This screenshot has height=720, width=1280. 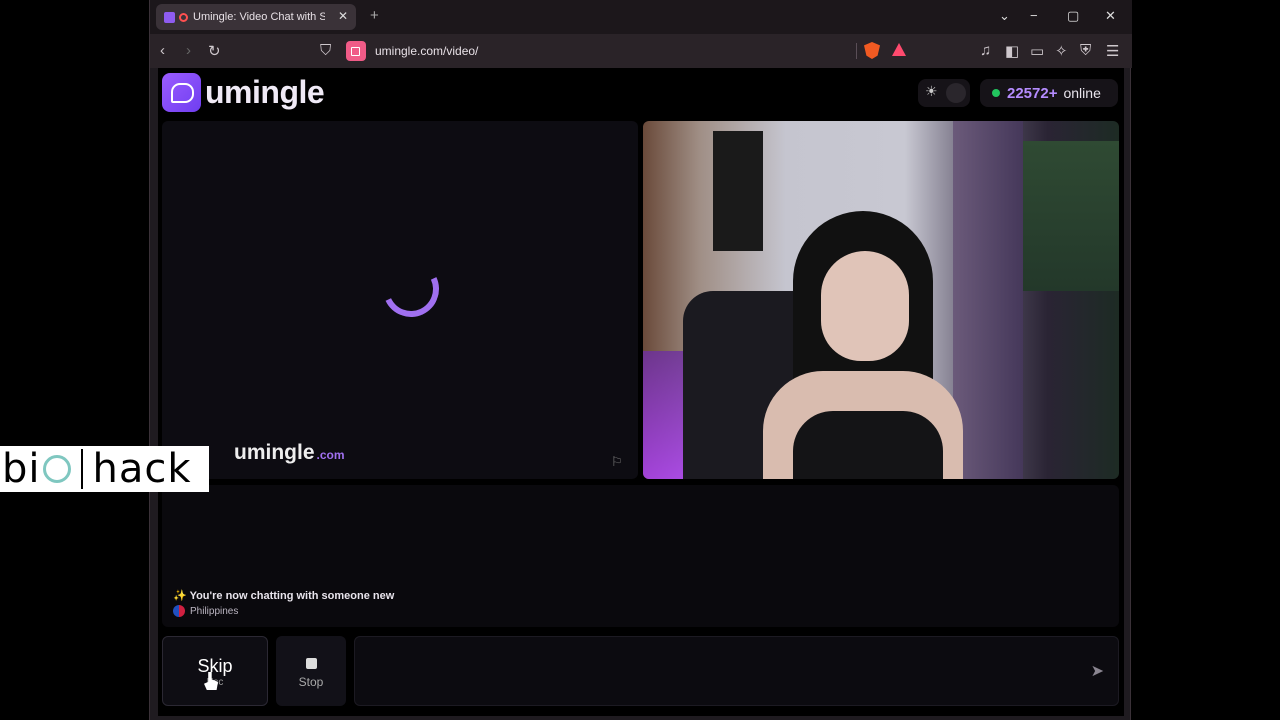 I want to click on reload-icon: ↻, so click(x=214, y=51).